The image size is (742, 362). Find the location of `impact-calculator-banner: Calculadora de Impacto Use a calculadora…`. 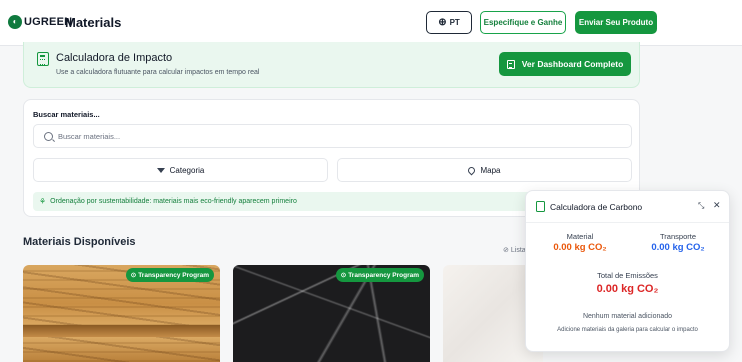

impact-calculator-banner: Calculadora de Impacto Use a calculadora… is located at coordinates (331, 65).